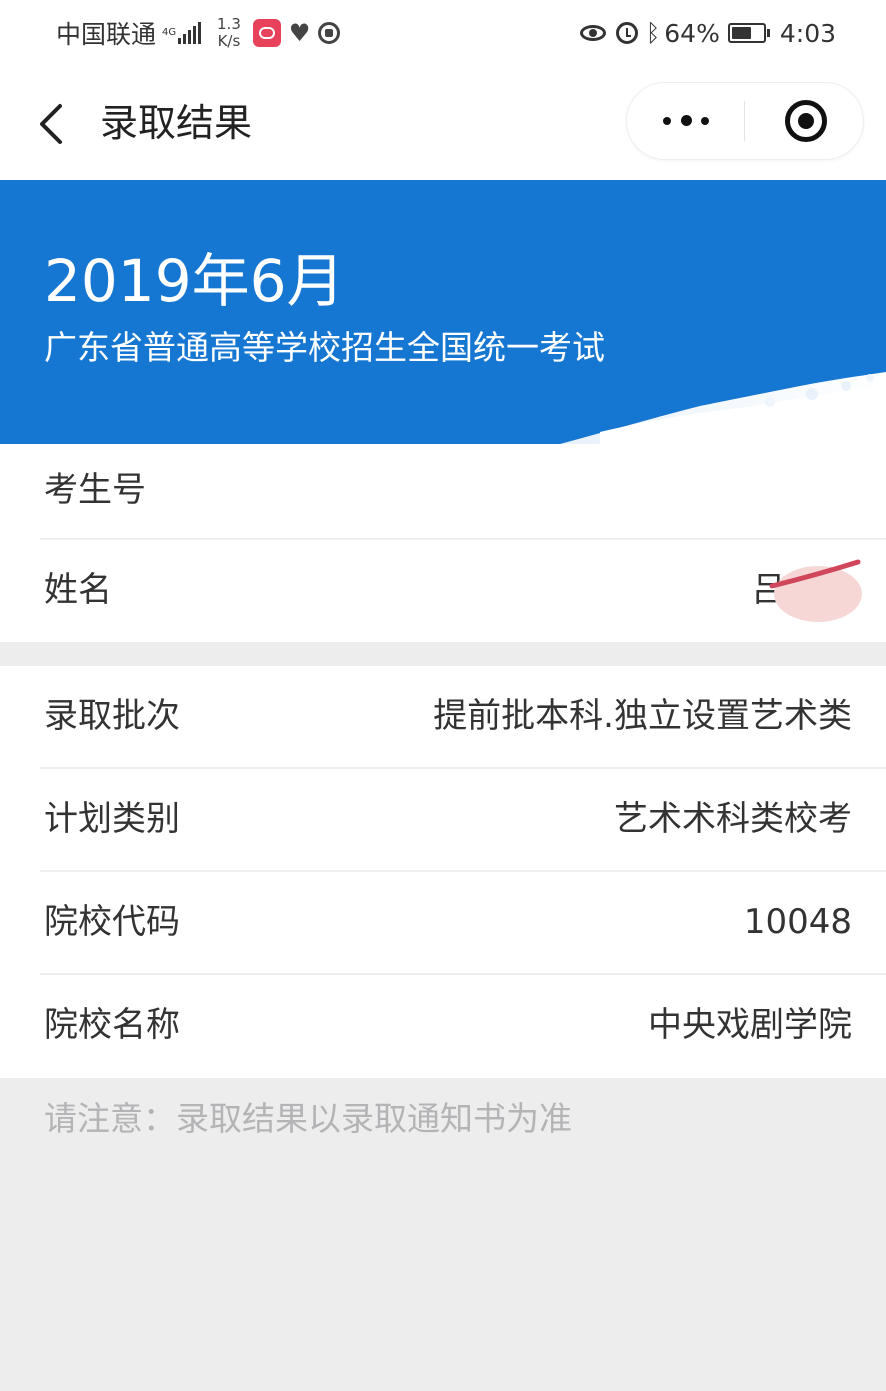  What do you see at coordinates (741, 33) in the screenshot?
I see `battery-fill` at bounding box center [741, 33].